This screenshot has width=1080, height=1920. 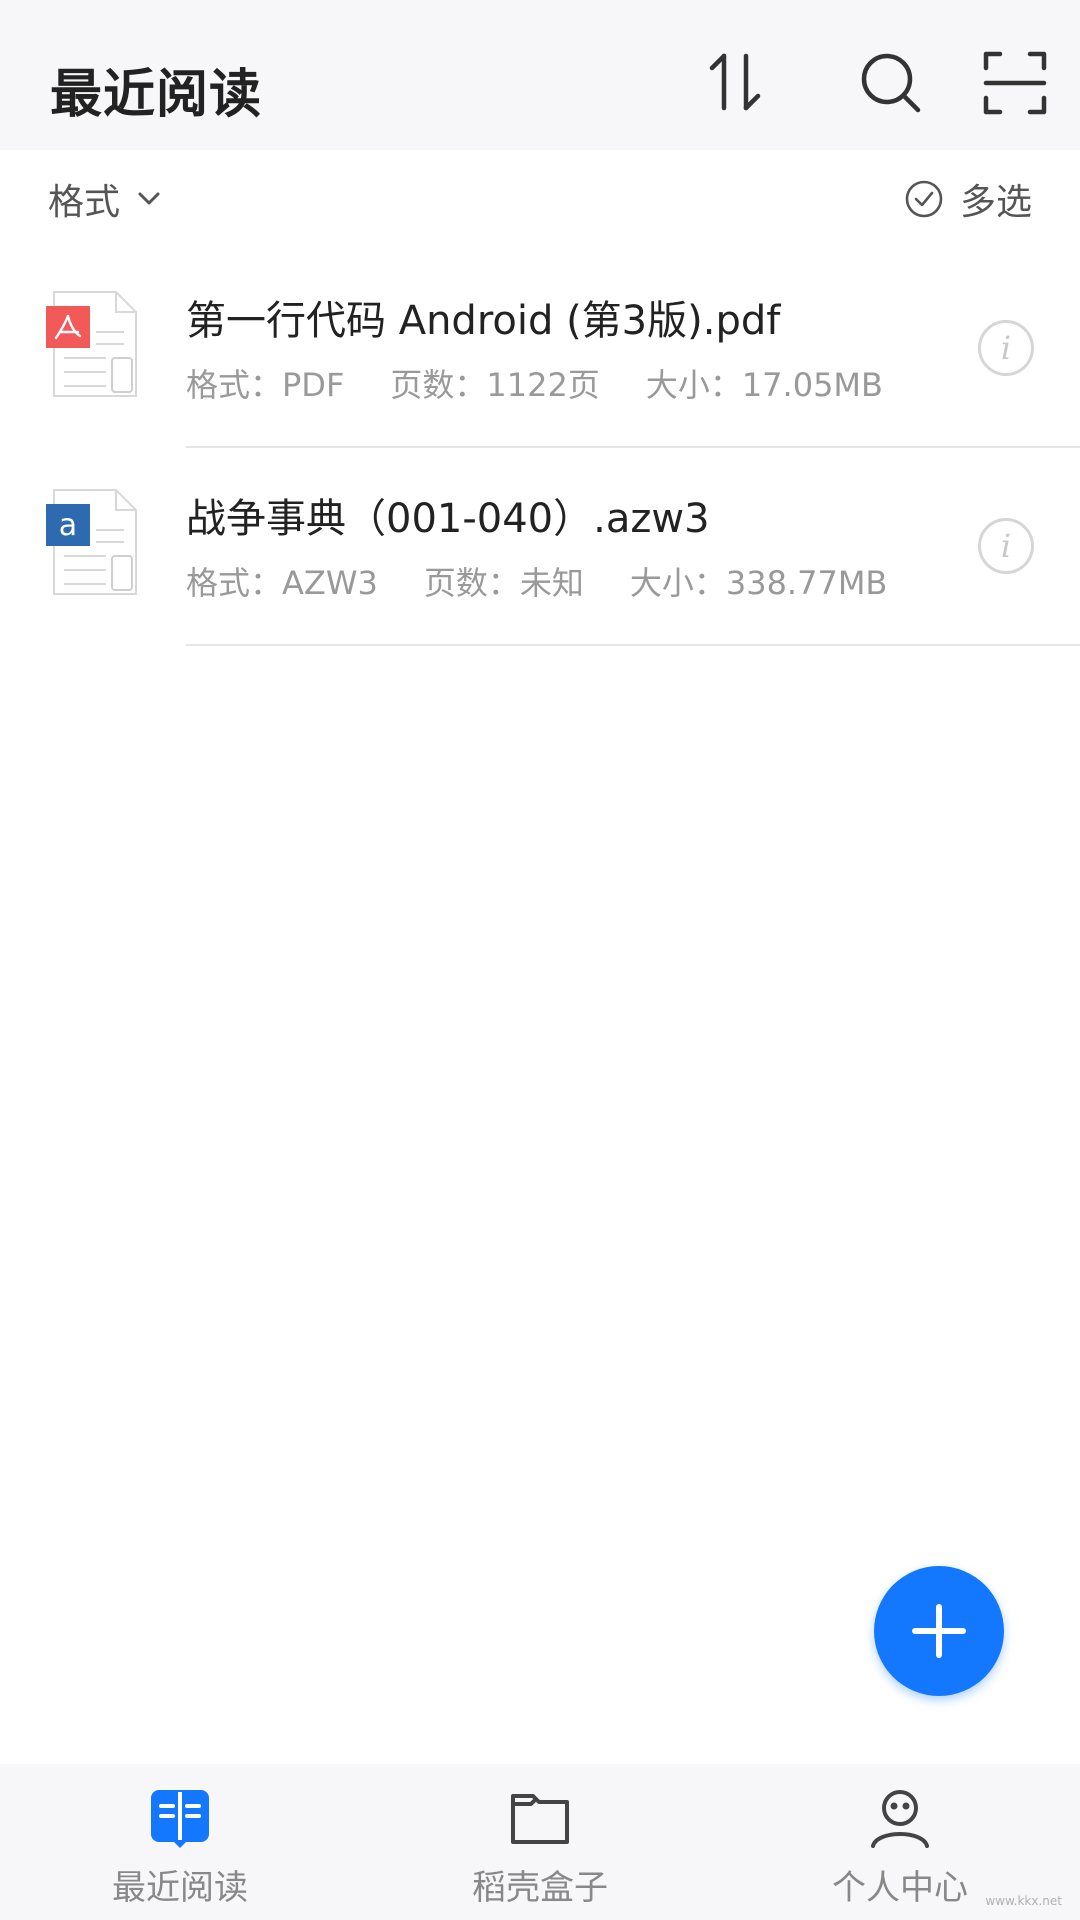 I want to click on book-open-icon, so click(x=180, y=1819).